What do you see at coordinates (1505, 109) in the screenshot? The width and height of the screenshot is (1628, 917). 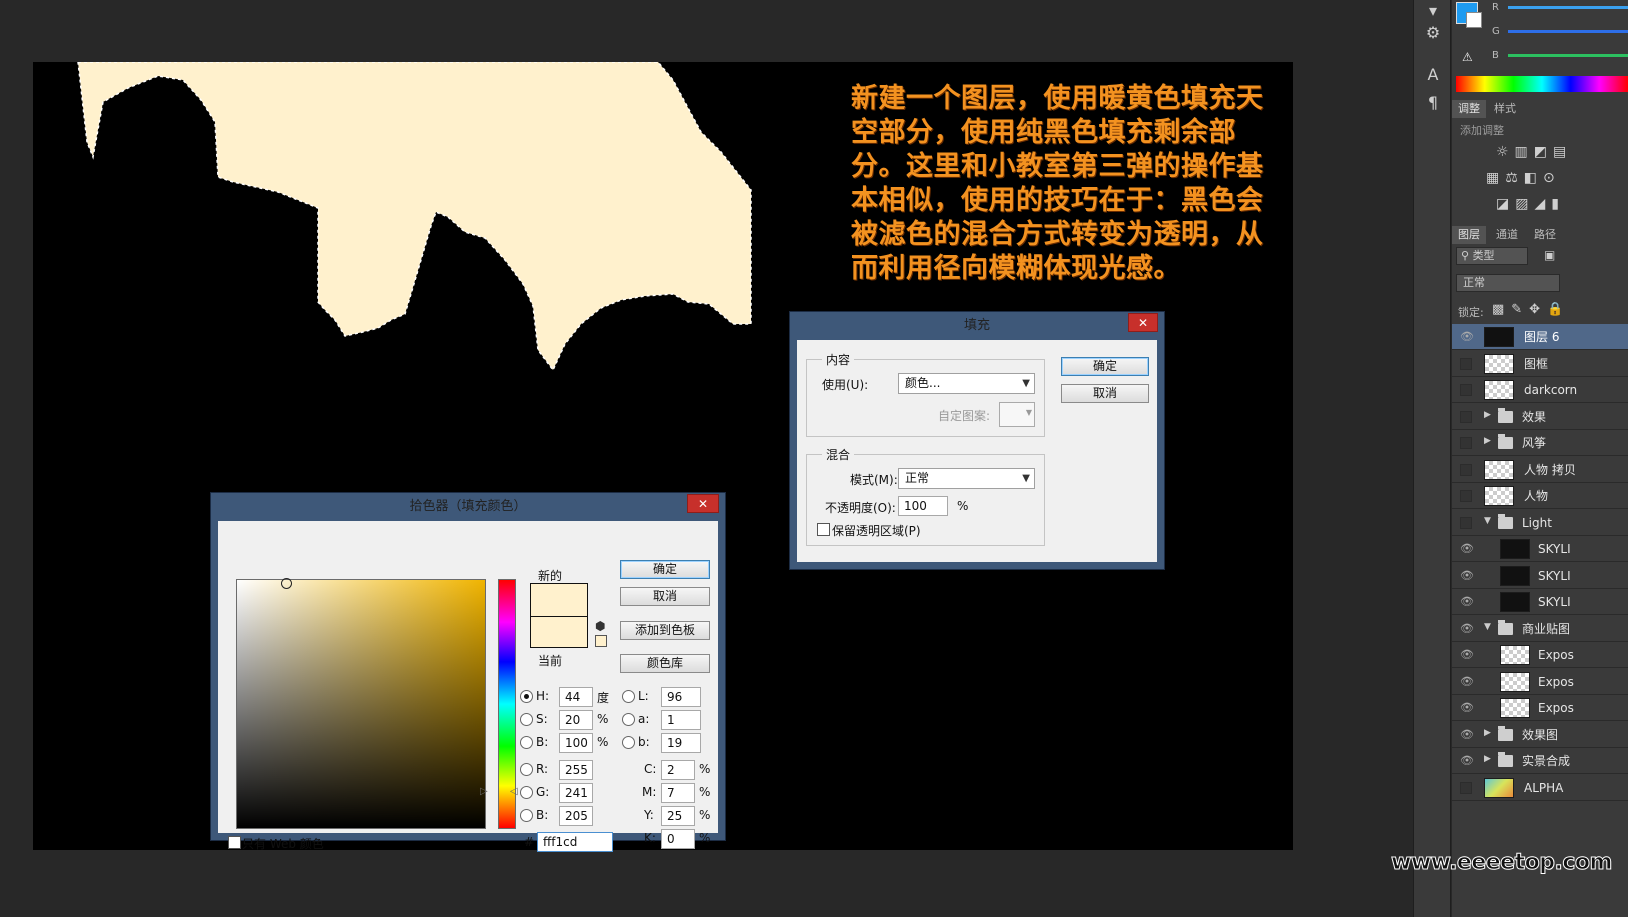 I see `tab-styles: 样式` at bounding box center [1505, 109].